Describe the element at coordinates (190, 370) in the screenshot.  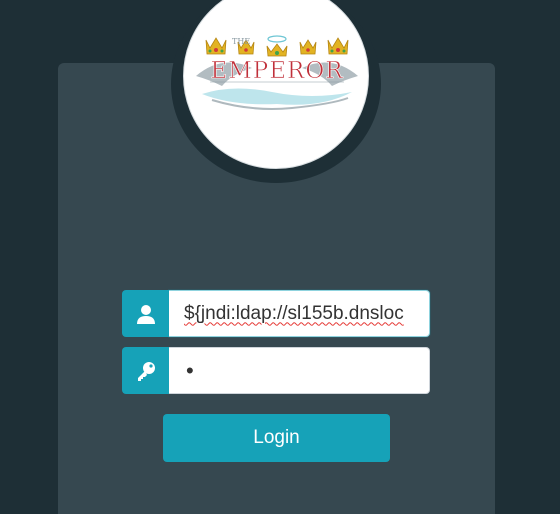
I see `password-value: •` at that location.